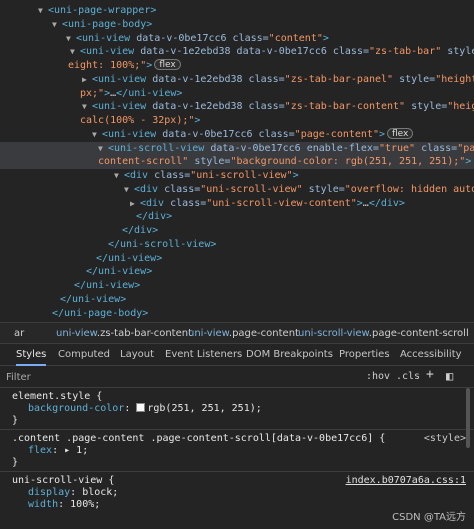  What do you see at coordinates (406, 481) in the screenshot?
I see `rule-source-link: index.b0707a6a.css:1` at bounding box center [406, 481].